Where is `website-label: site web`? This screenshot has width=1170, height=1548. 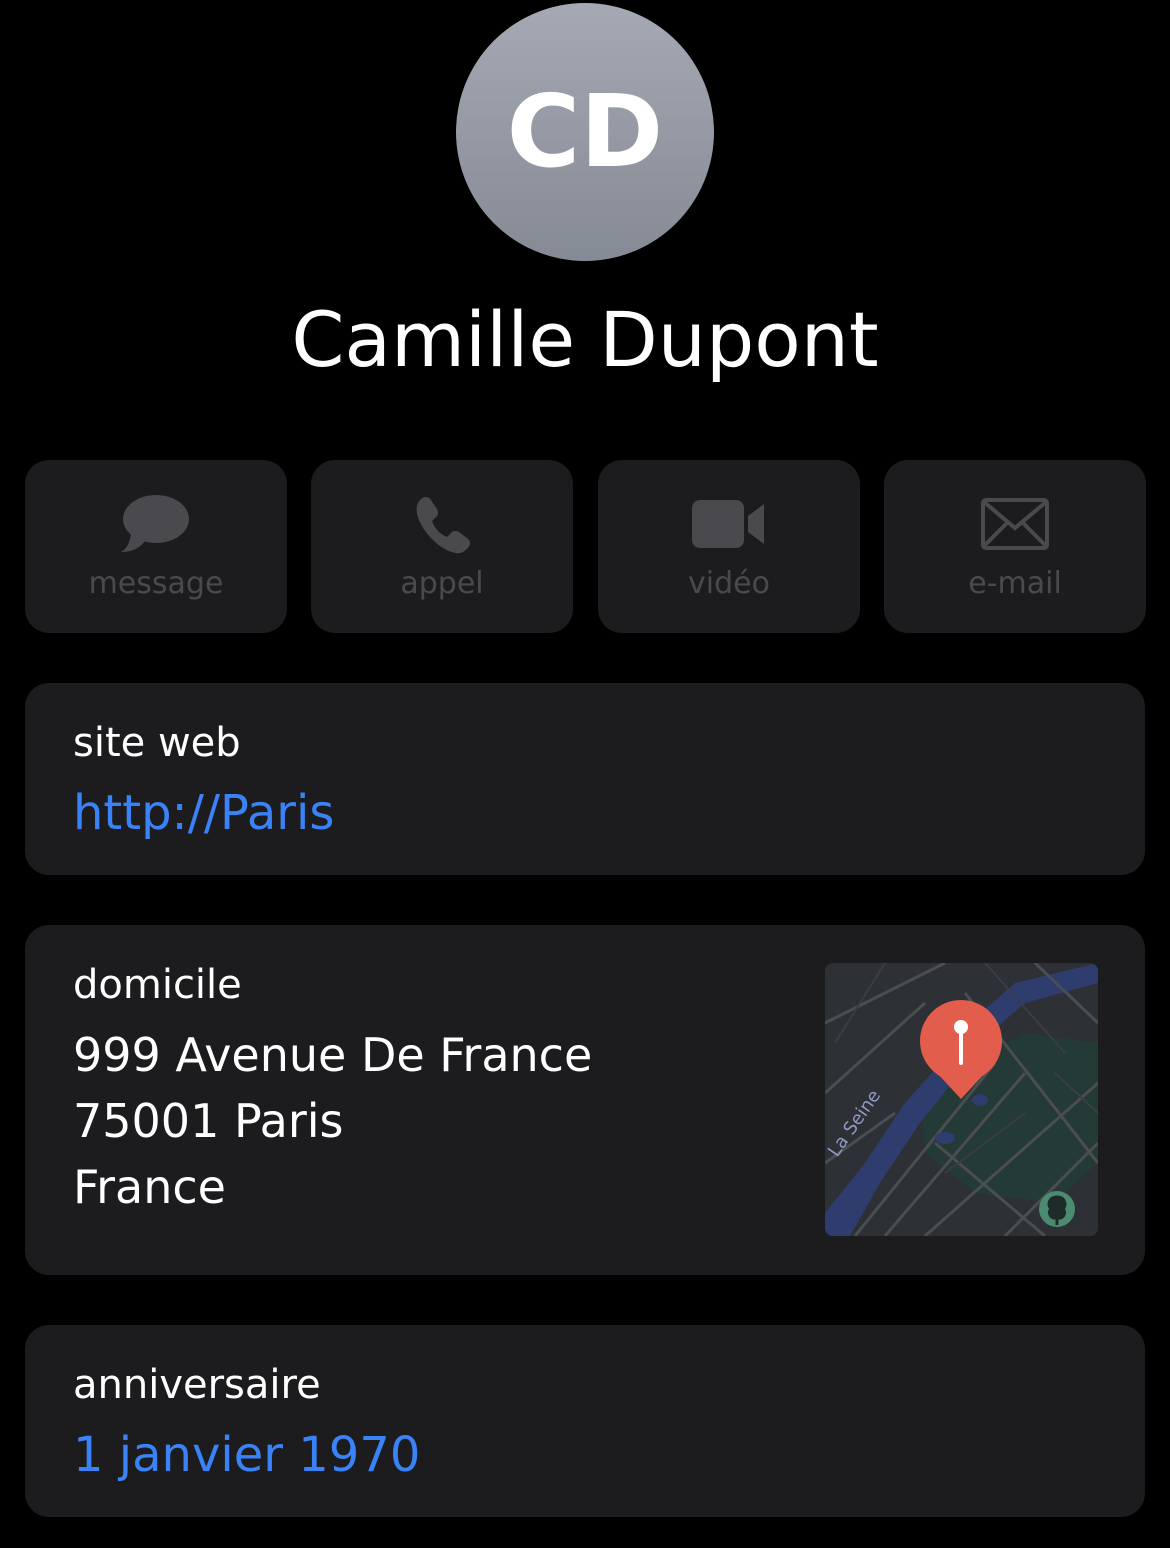 website-label: site web is located at coordinates (157, 743).